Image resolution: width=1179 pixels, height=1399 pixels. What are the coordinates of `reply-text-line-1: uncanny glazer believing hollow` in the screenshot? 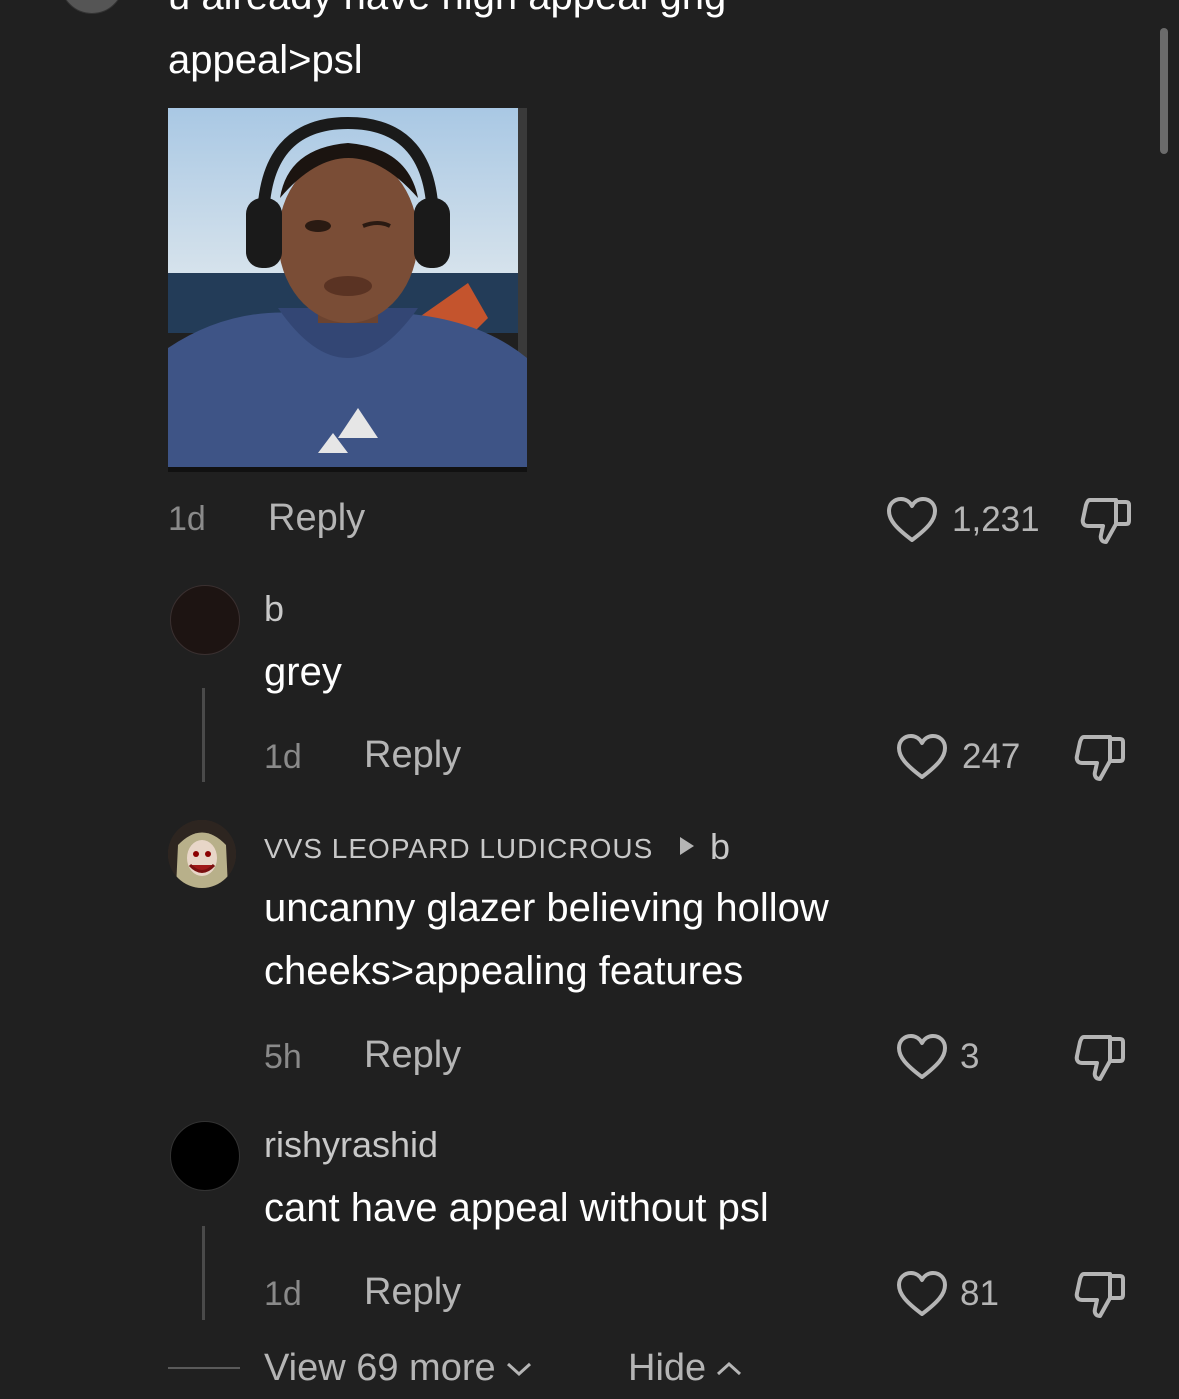 It's located at (546, 908).